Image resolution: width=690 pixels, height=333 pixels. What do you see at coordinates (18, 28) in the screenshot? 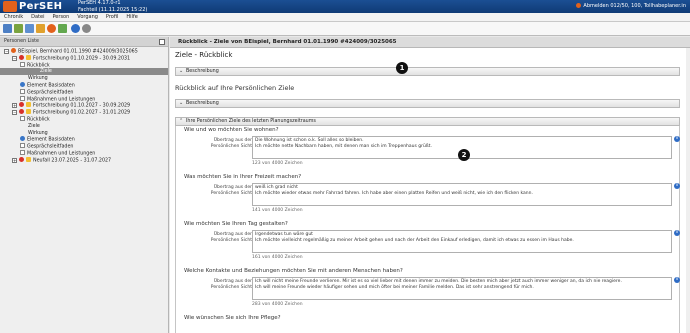
I see `save-icon` at bounding box center [18, 28].